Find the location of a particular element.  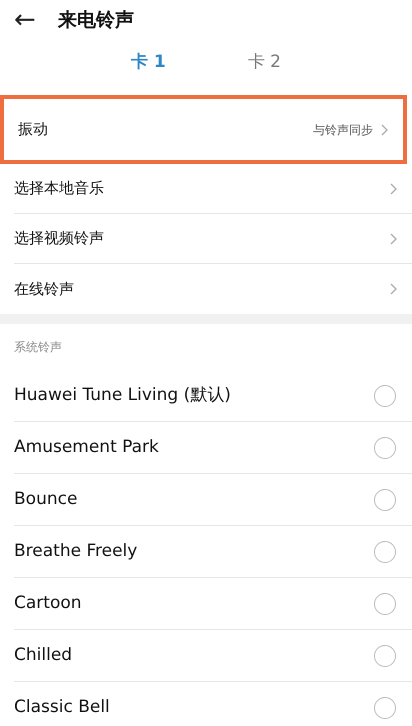

vibration-value: 与铃声同步 is located at coordinates (343, 130).